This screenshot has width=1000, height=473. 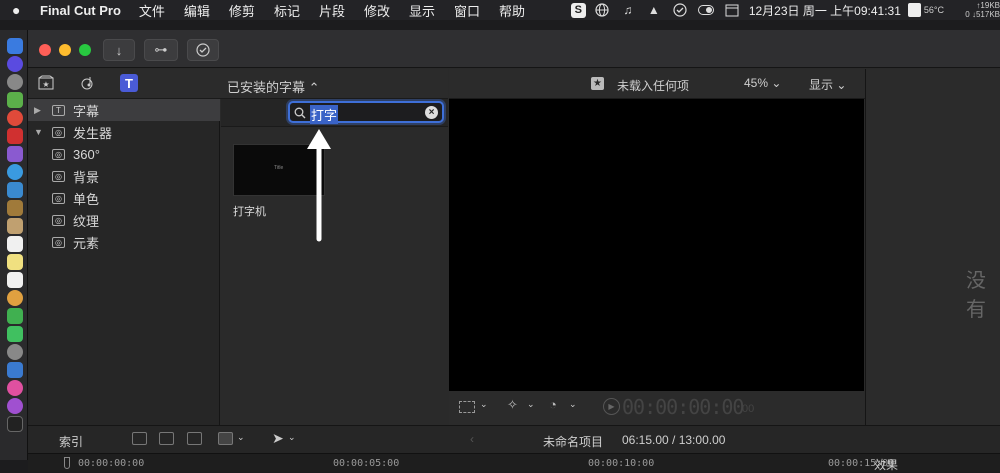 What do you see at coordinates (15, 298) in the screenshot?
I see `photos-icon` at bounding box center [15, 298].